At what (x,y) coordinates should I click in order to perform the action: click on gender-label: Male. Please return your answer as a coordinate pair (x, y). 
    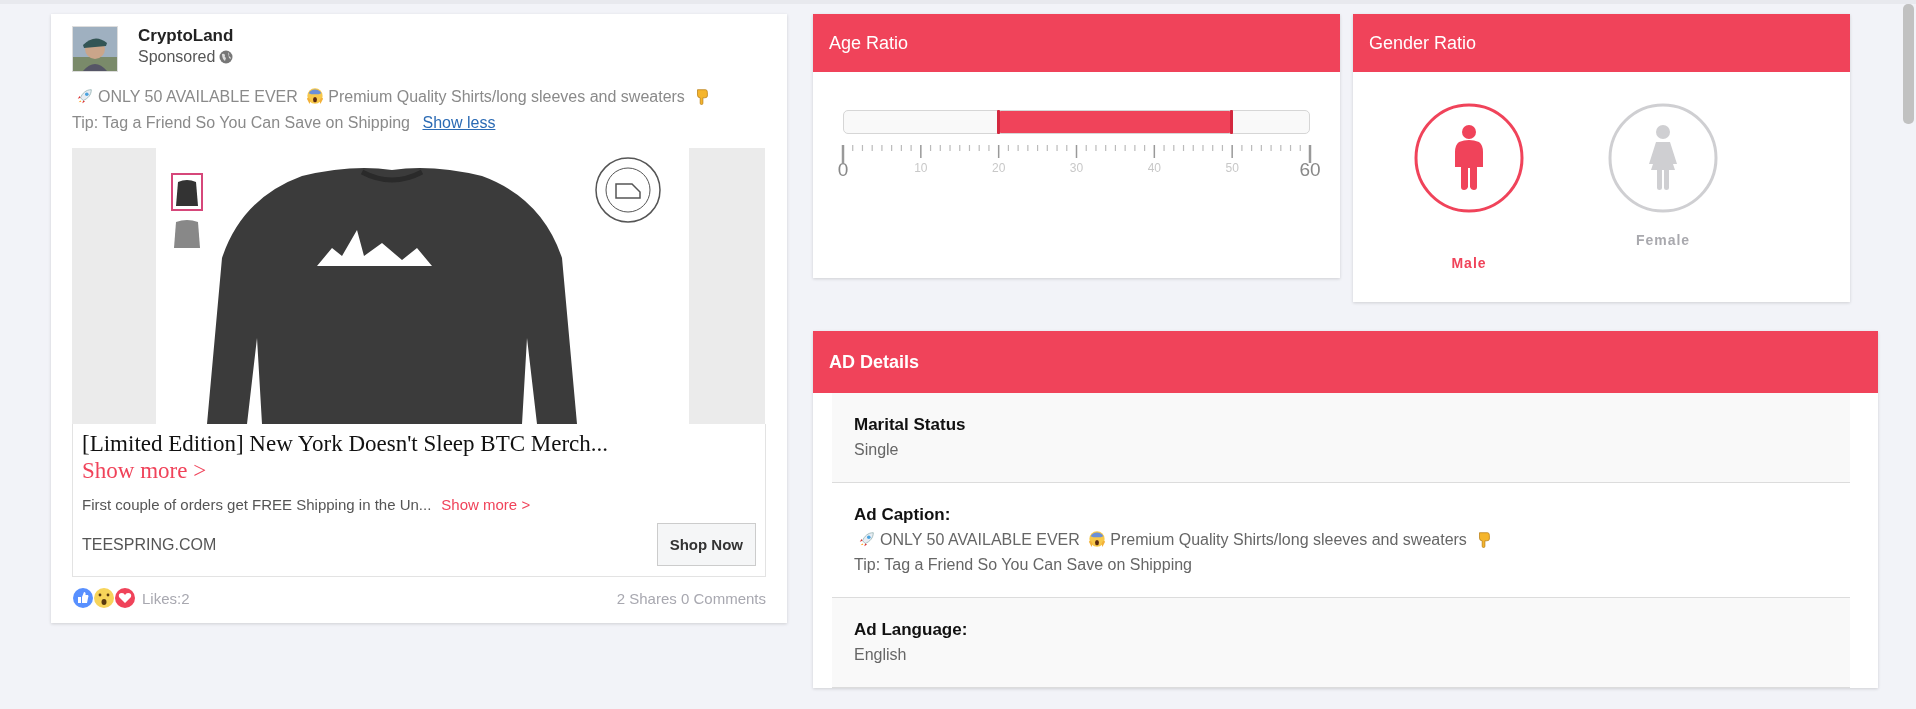
    Looking at the image, I should click on (1469, 263).